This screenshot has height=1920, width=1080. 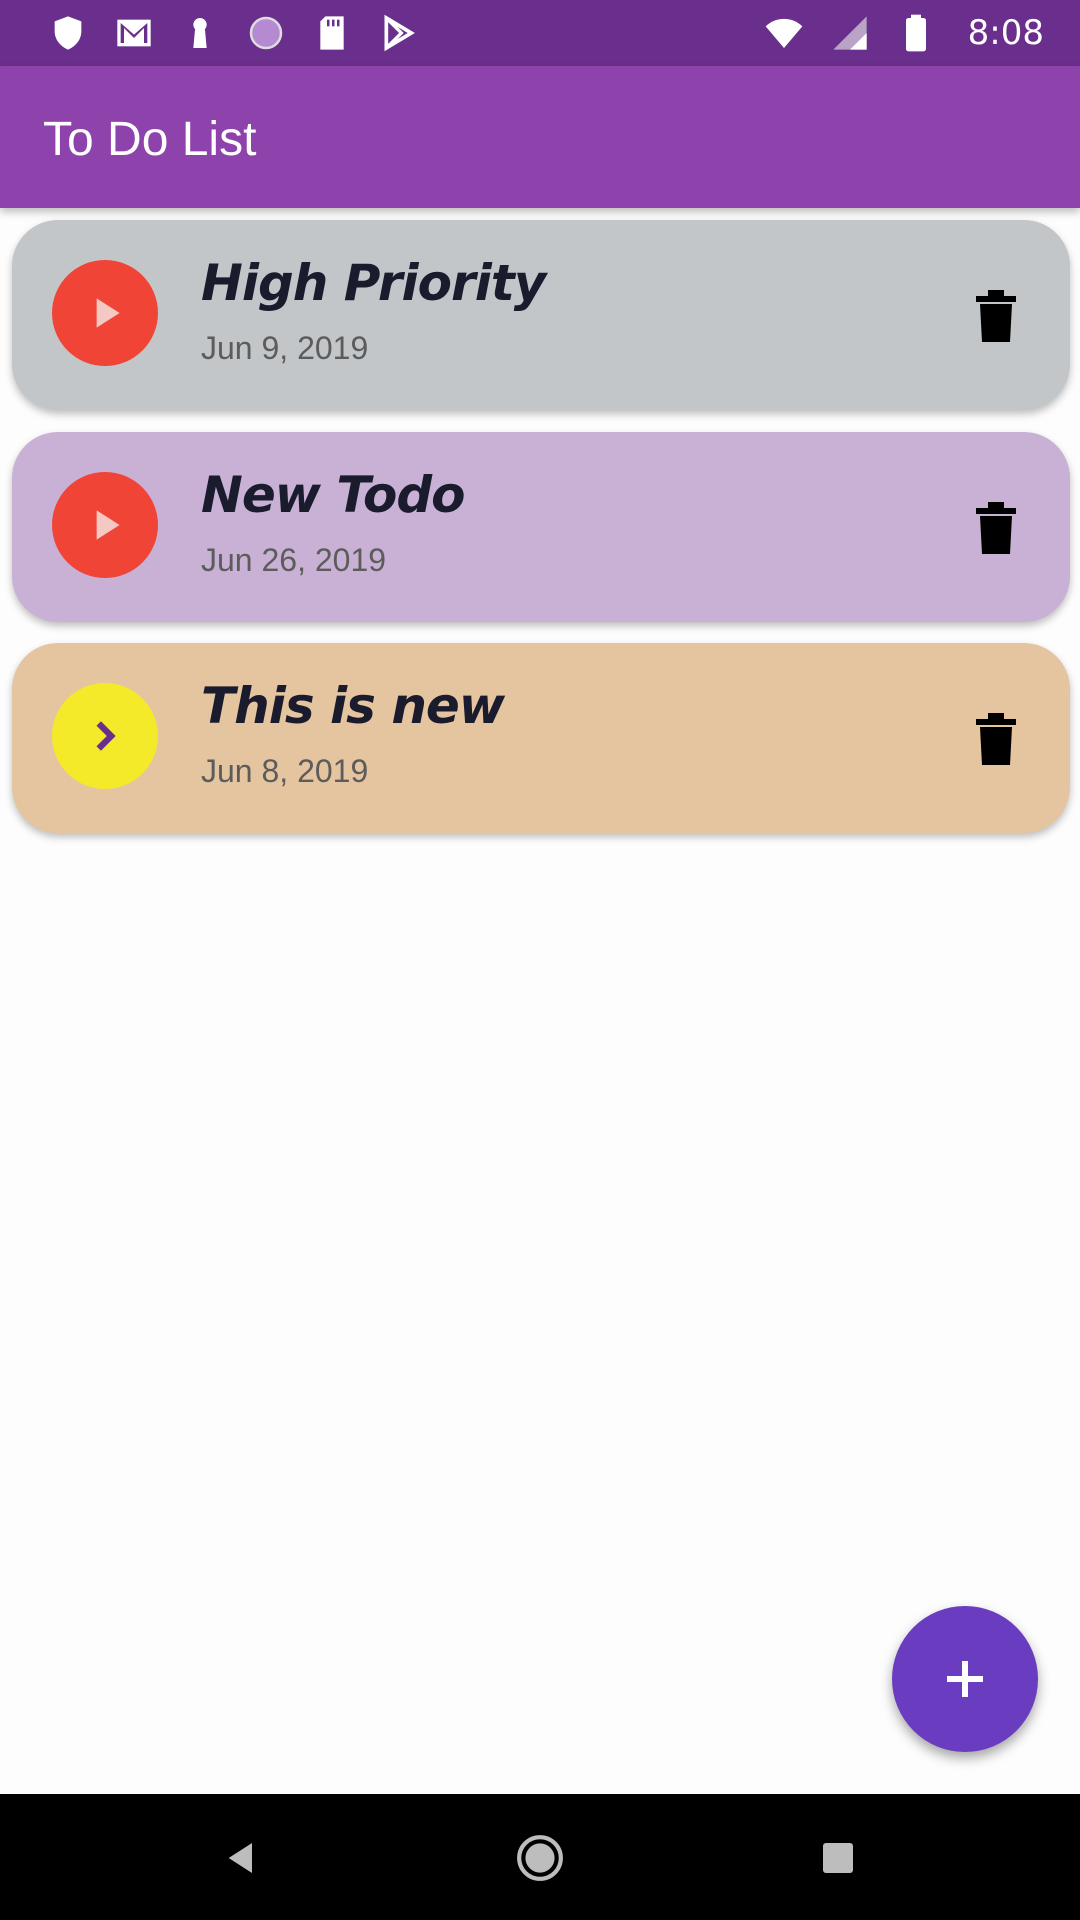 What do you see at coordinates (68, 33) in the screenshot?
I see `shield-icon` at bounding box center [68, 33].